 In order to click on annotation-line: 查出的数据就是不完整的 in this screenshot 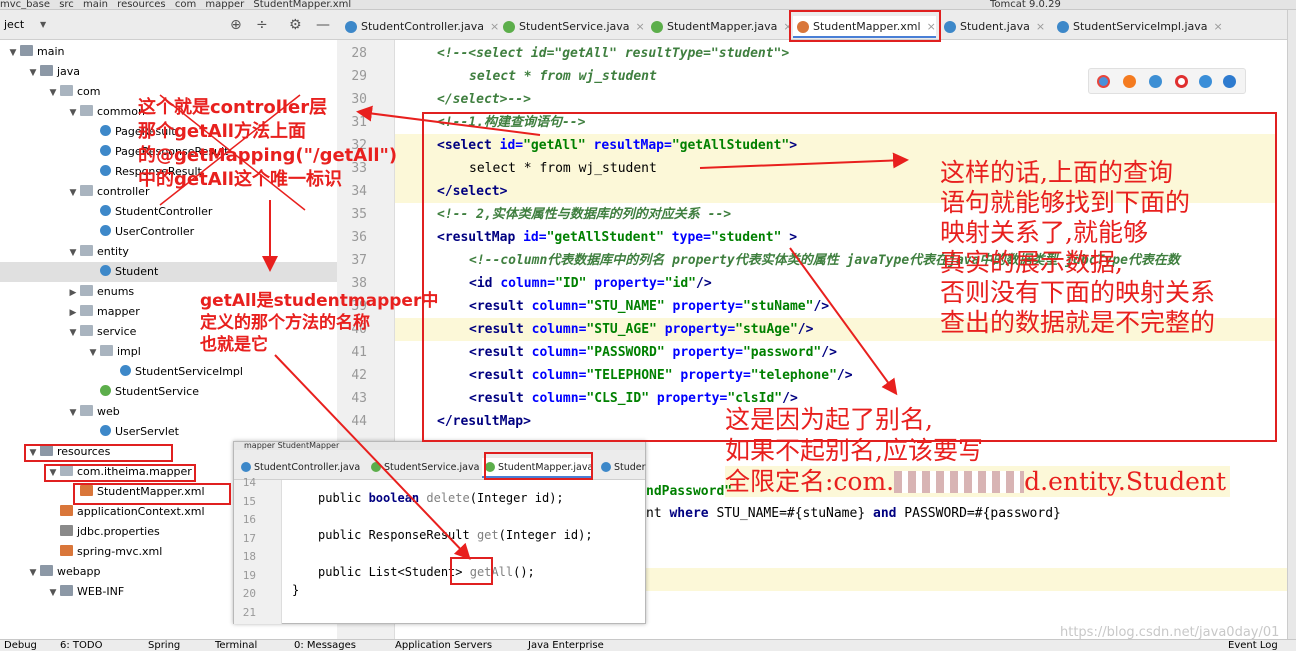, I will do `click(1078, 322)`.